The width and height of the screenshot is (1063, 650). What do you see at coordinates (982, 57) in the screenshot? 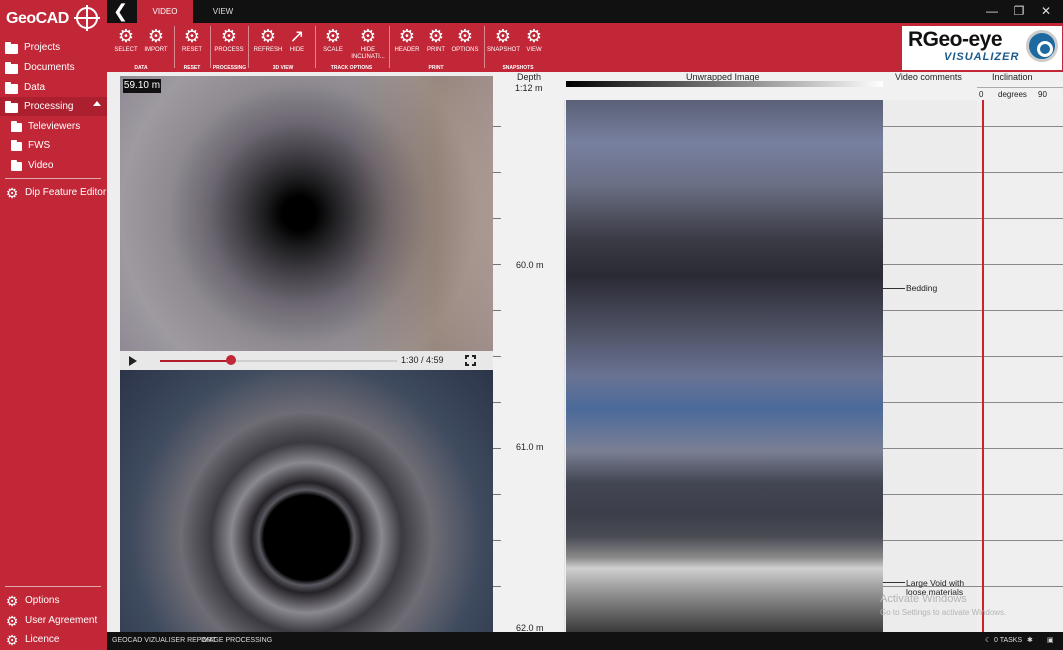
I see `logo-subtitle: VISUALIZER` at bounding box center [982, 57].